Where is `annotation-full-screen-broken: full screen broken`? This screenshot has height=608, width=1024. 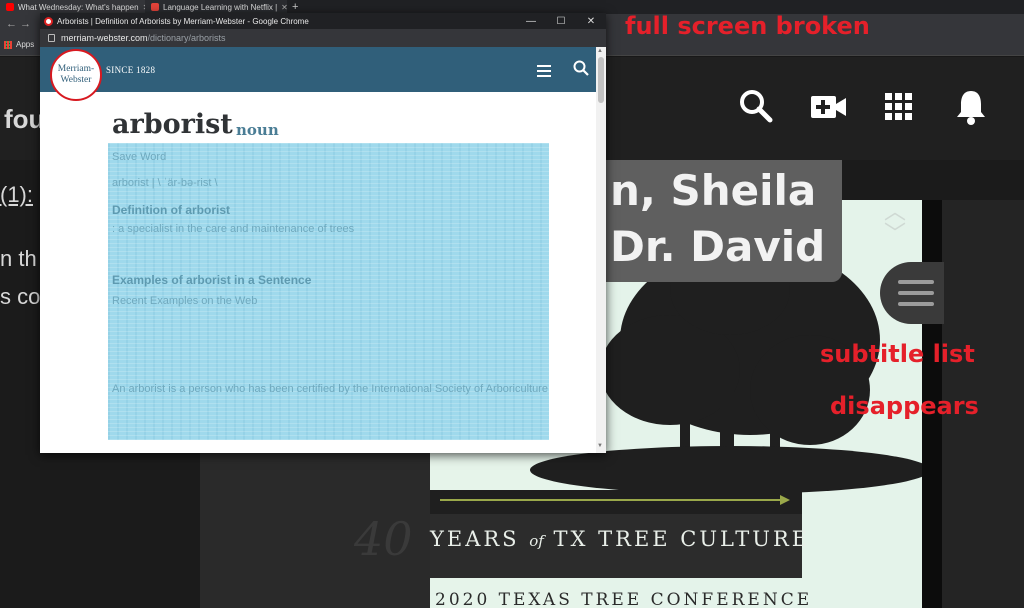
annotation-full-screen-broken: full screen broken is located at coordinates (747, 26).